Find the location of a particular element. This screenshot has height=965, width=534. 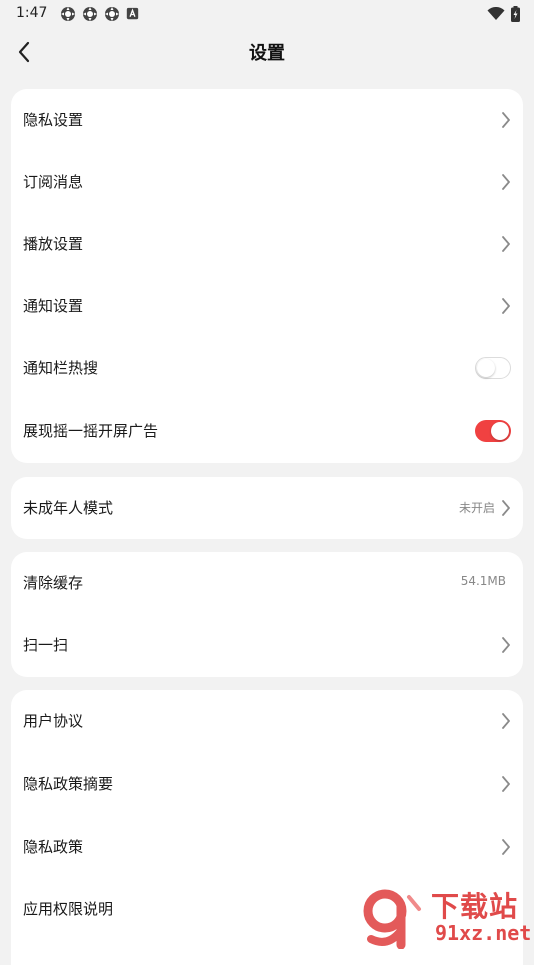

watermark-url: 91xz.net is located at coordinates (483, 933).